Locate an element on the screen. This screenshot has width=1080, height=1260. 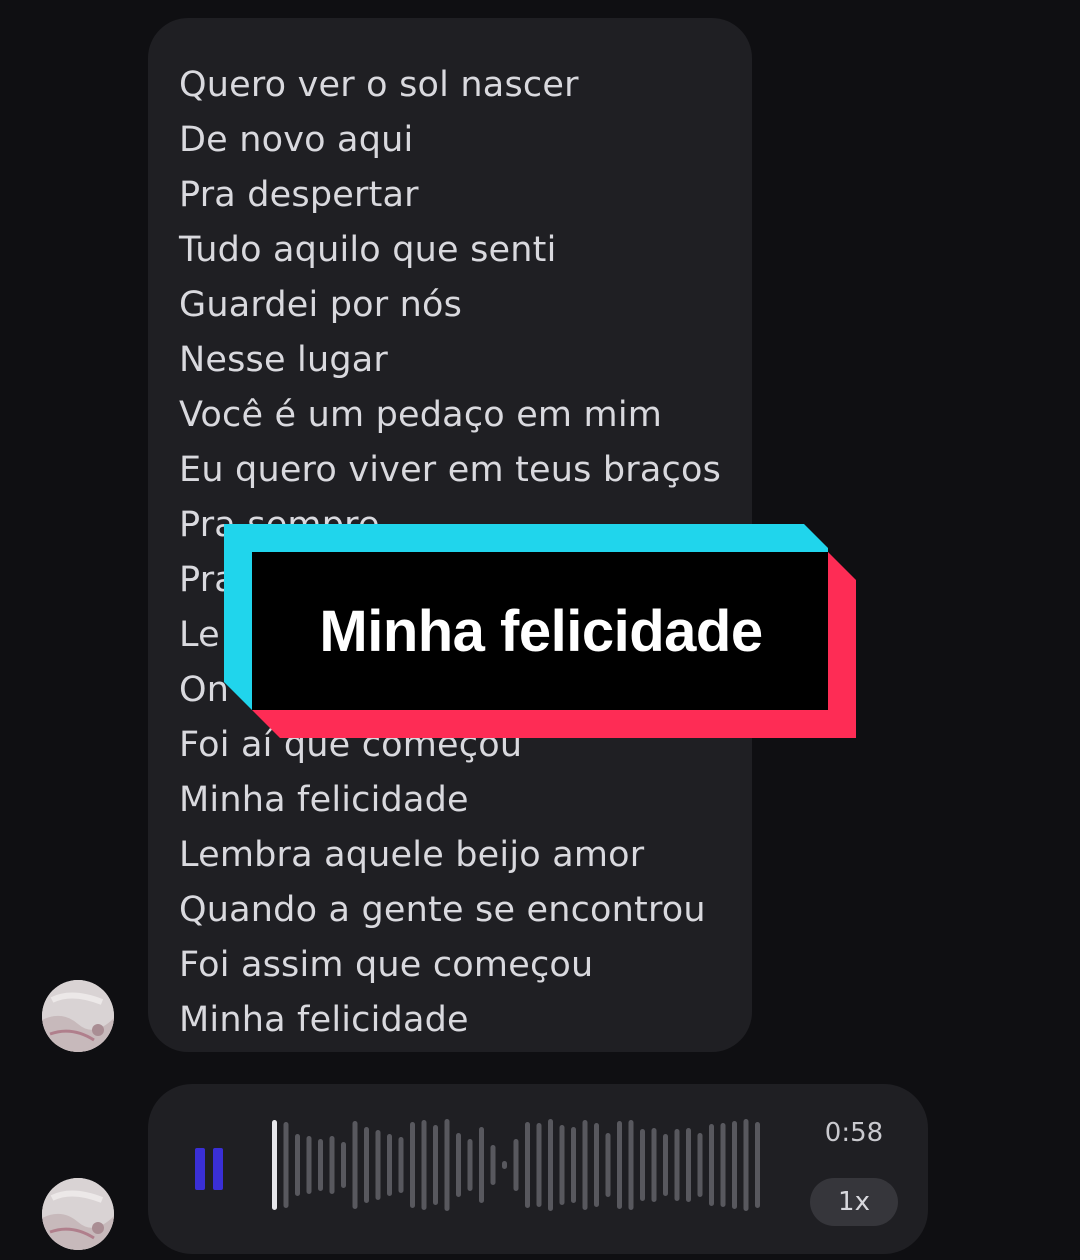
audio-duration: 0:58 is located at coordinates (854, 1133).